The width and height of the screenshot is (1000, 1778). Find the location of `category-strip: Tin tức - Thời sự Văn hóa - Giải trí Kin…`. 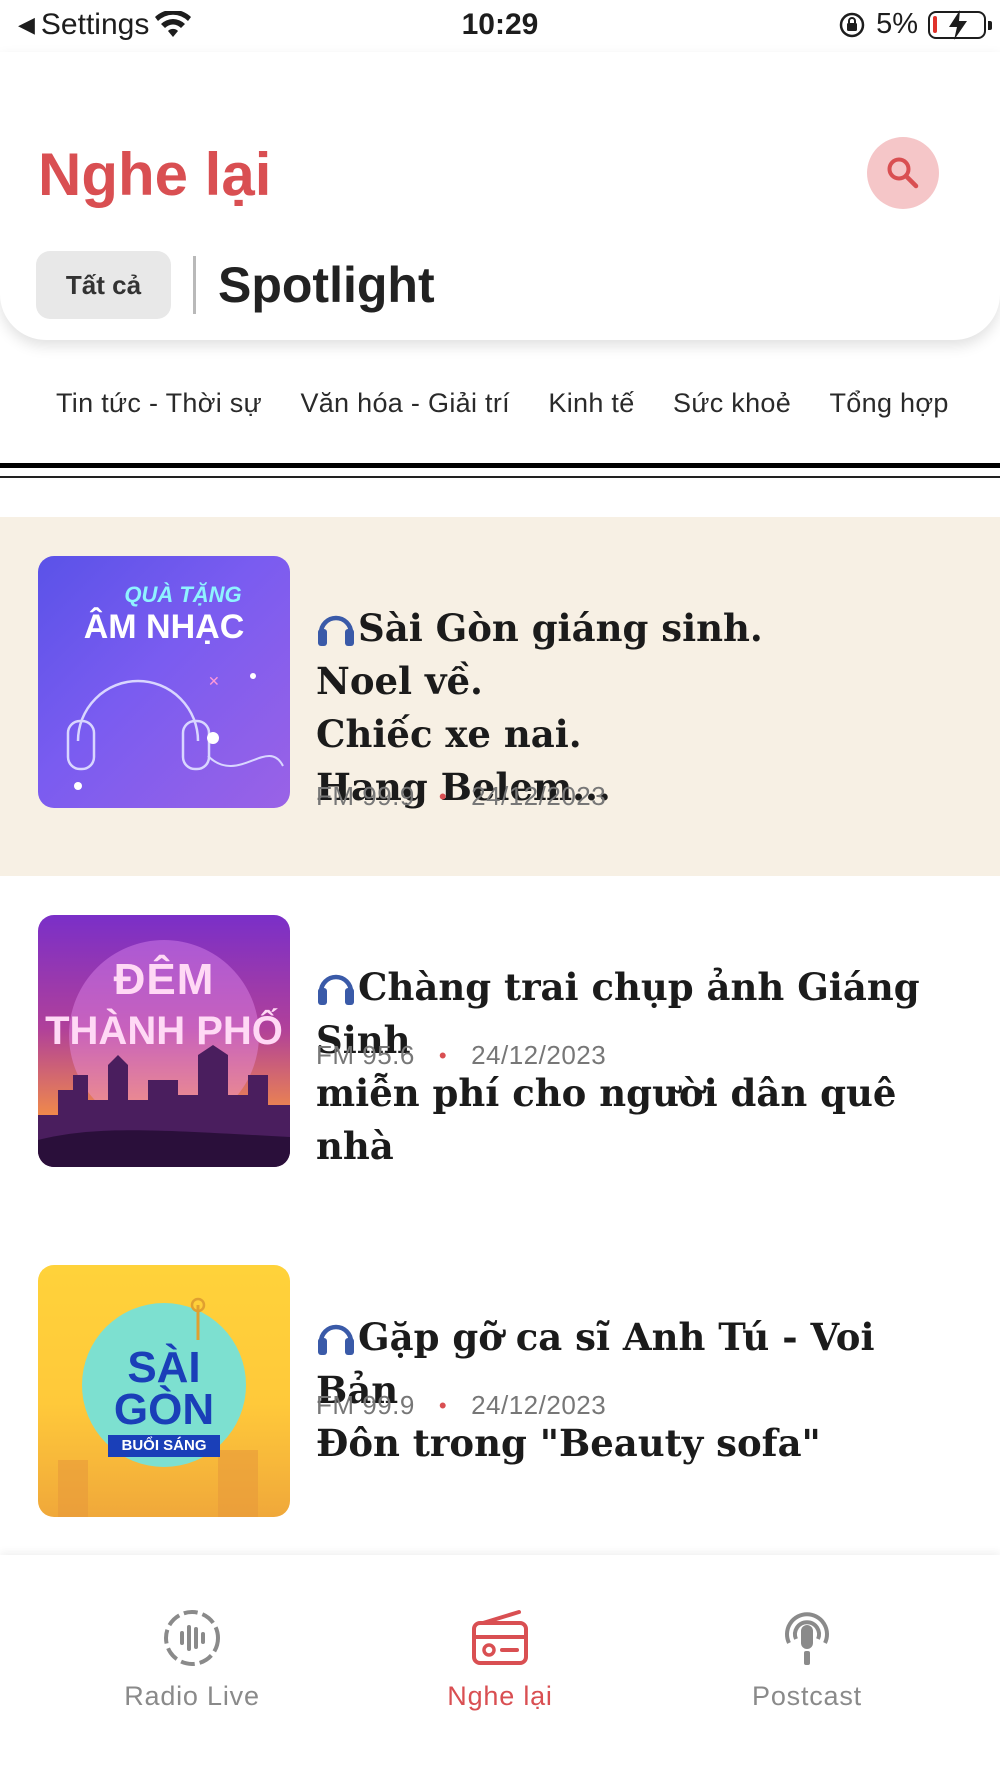

category-strip: Tin tức - Thời sự Văn hóa - Giải trí Kin… is located at coordinates (510, 403).